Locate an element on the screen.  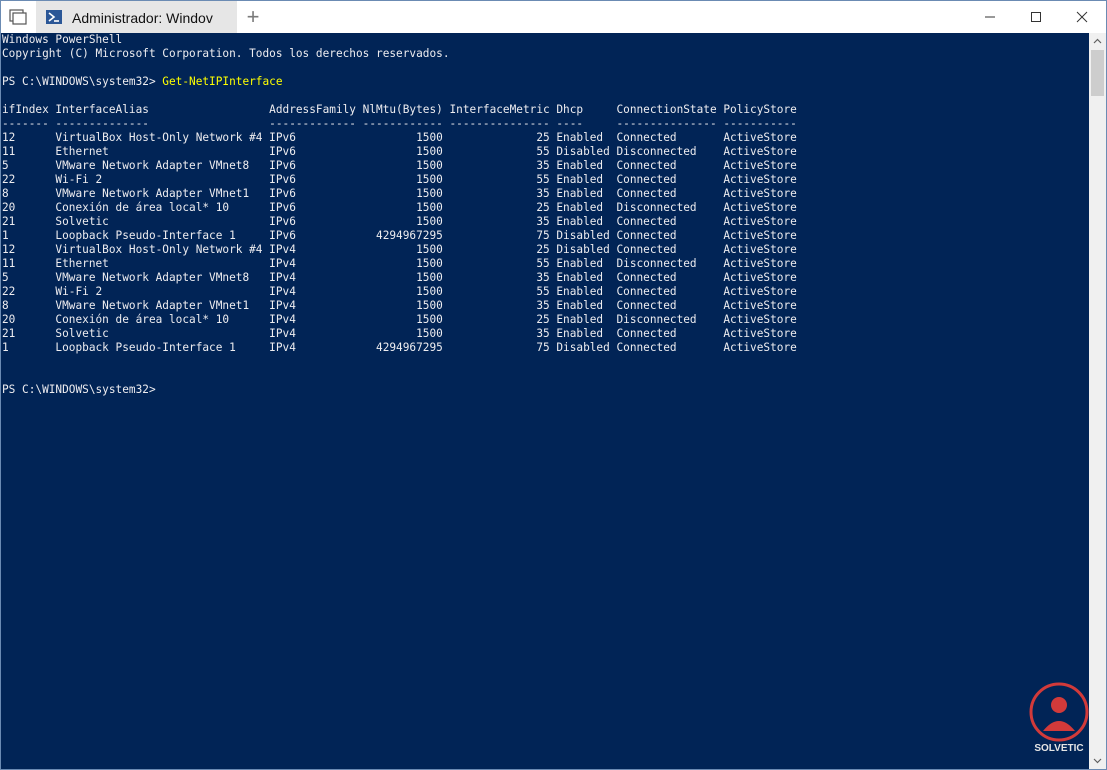
solvetic-watermark: SOLVETIC is located at coordinates (1059, 723).